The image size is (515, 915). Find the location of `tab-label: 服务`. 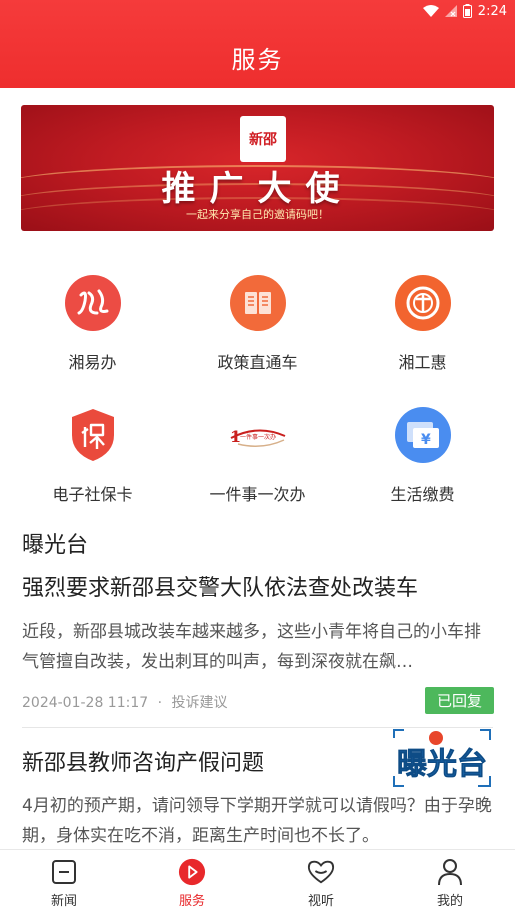

tab-label: 服务 is located at coordinates (191, 901).